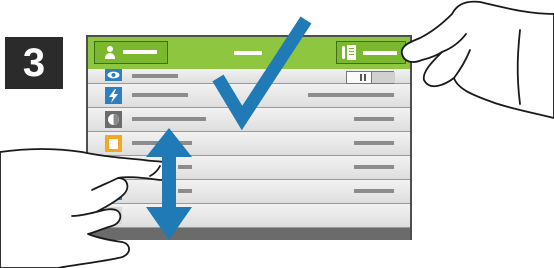 The height and width of the screenshot is (268, 554). Describe the element at coordinates (477, 59) in the screenshot. I see `pointing-hand-right` at that location.